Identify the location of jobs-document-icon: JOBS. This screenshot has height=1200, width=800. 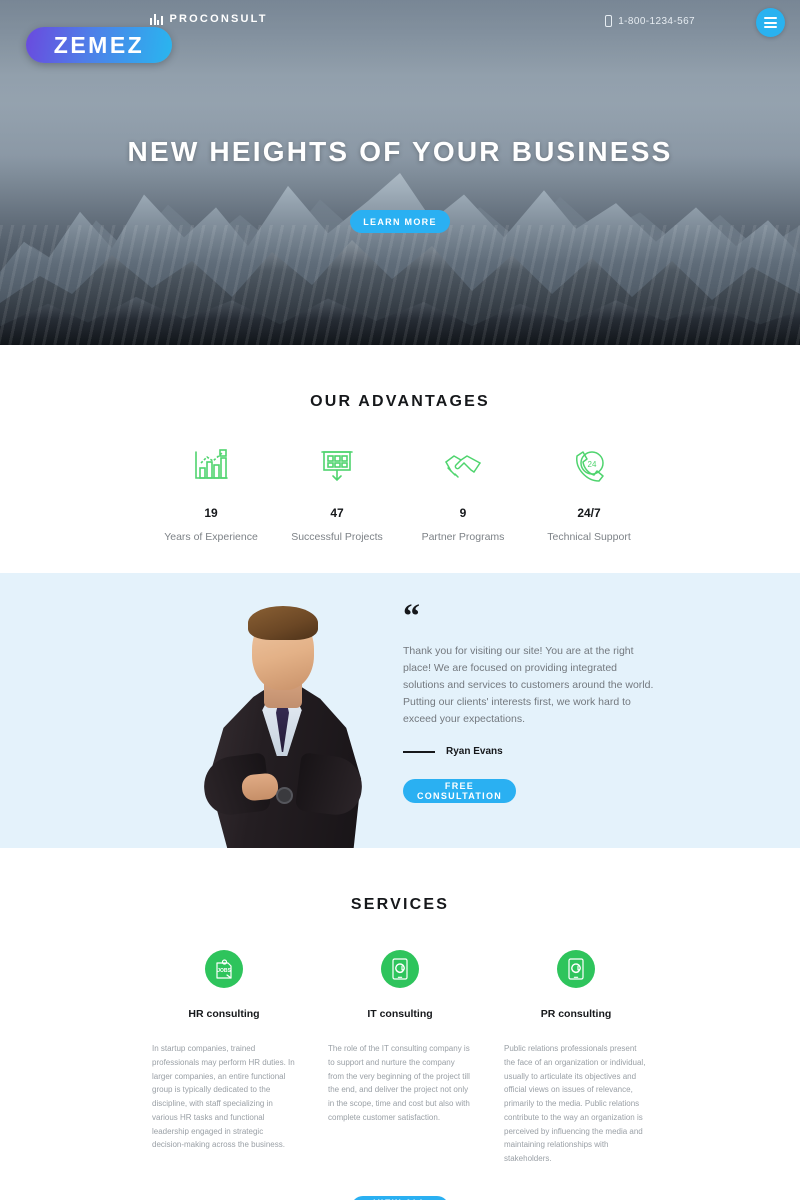
(224, 969).